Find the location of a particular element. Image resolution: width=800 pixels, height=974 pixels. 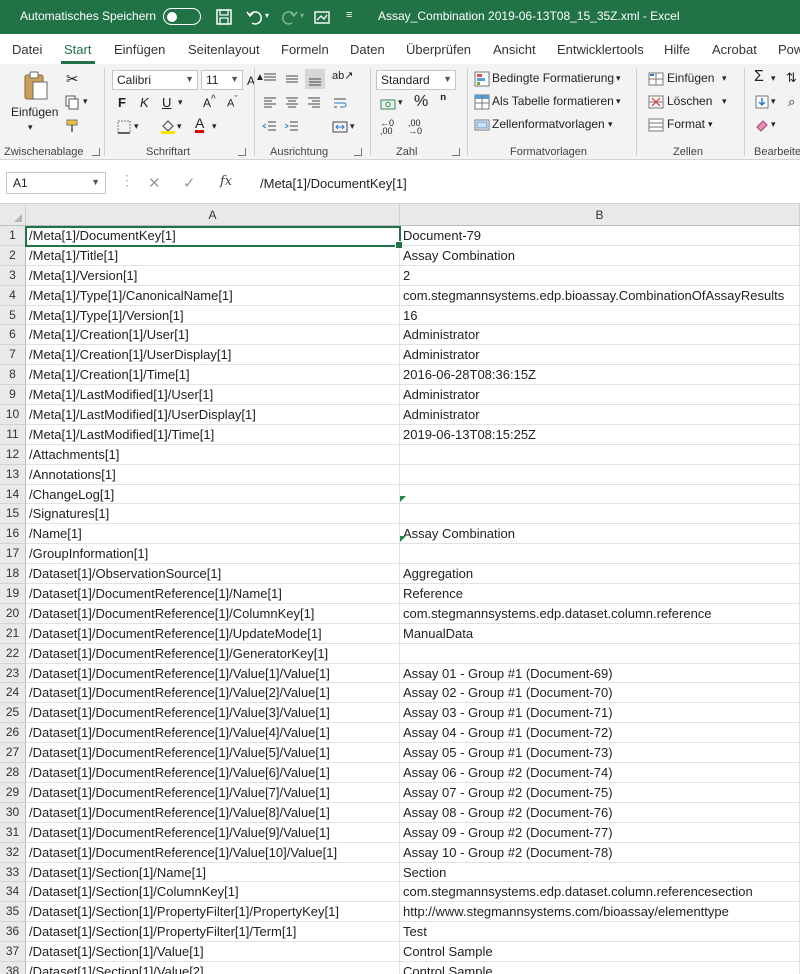

format-cells-button: Format is located at coordinates (686, 124).